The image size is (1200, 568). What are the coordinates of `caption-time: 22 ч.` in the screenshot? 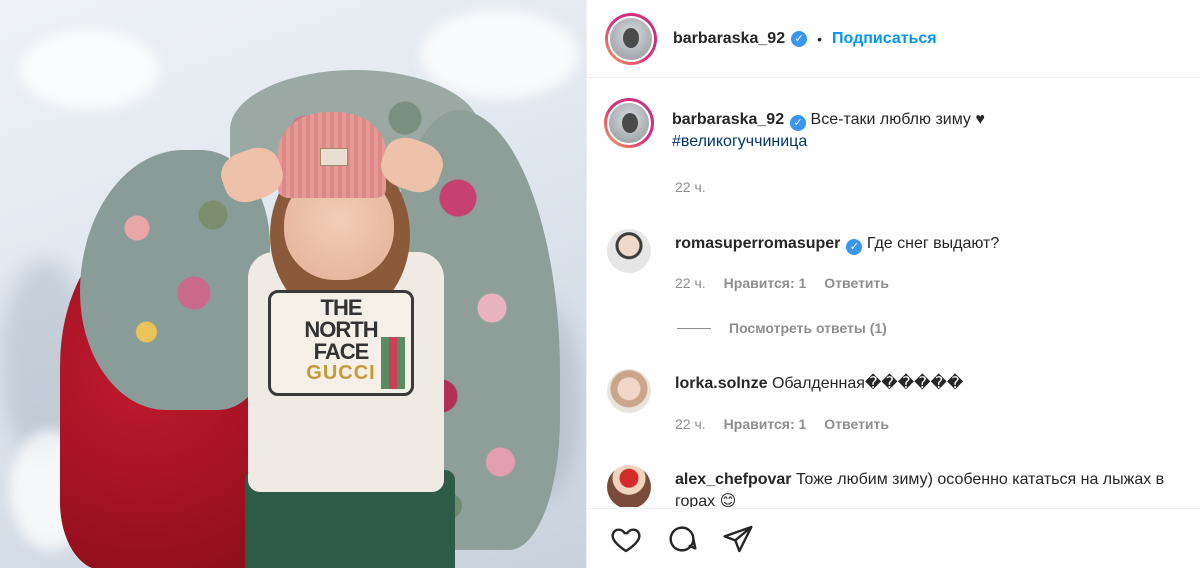 It's located at (690, 187).